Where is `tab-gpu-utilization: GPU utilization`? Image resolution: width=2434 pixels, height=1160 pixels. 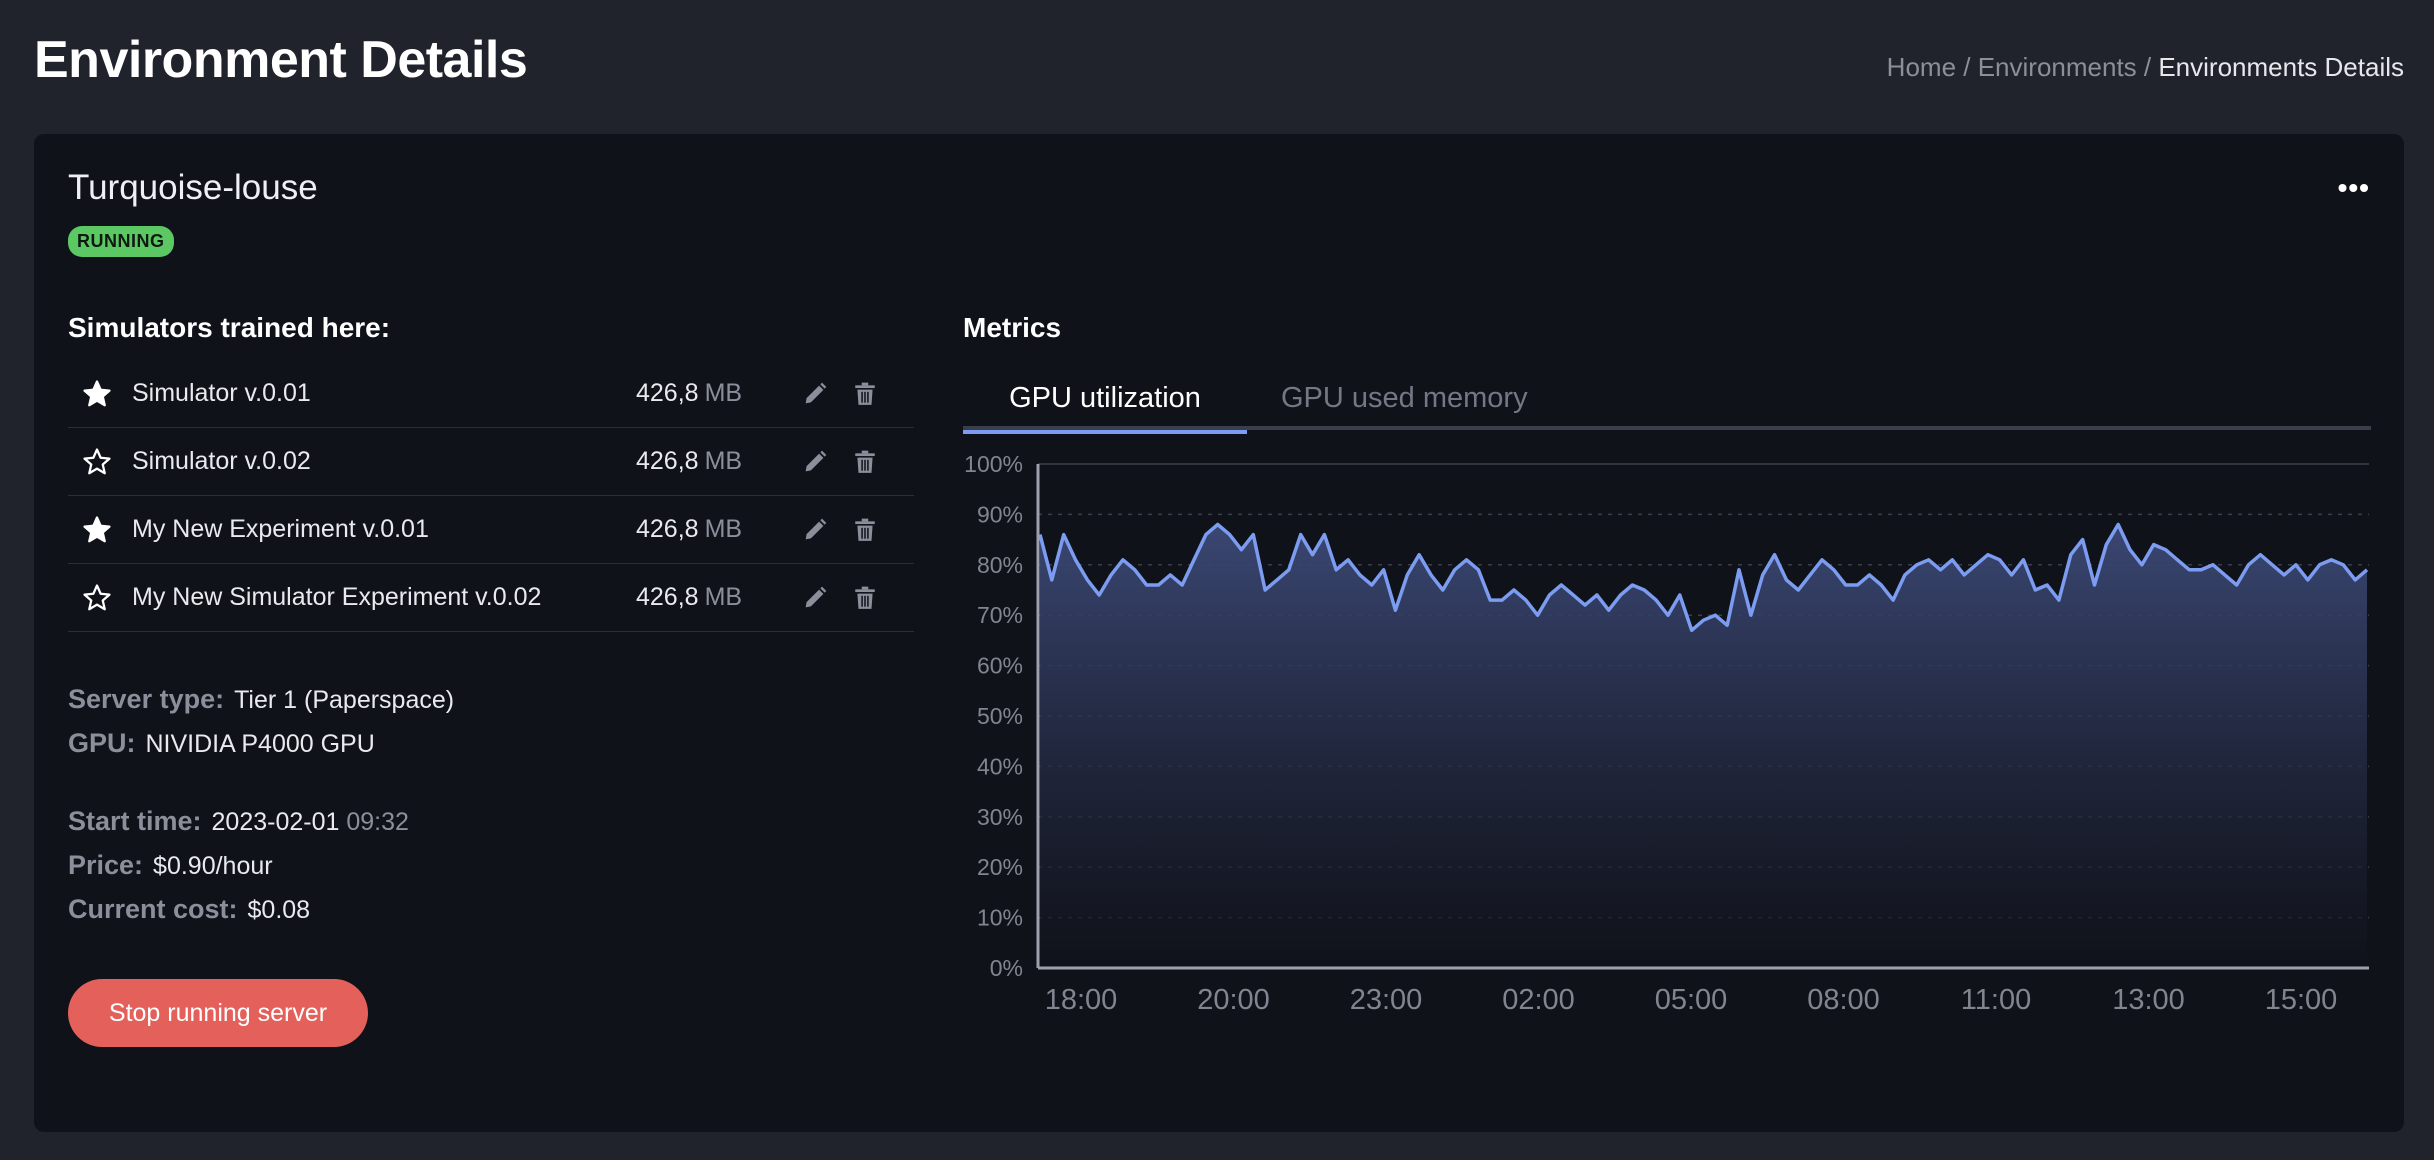 tab-gpu-utilization: GPU utilization is located at coordinates (1105, 408).